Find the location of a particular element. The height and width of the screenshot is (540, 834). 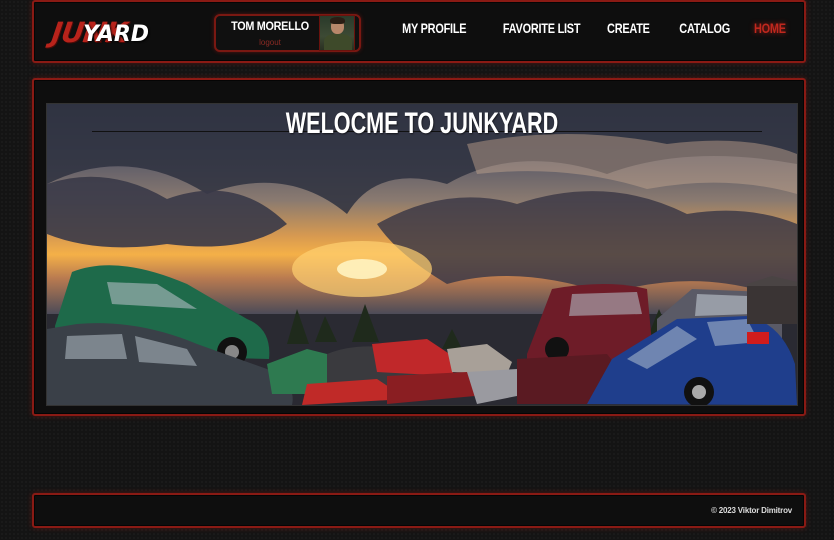

hero-title-bar: WELOCME TO JUNKYARD is located at coordinates (422, 127).